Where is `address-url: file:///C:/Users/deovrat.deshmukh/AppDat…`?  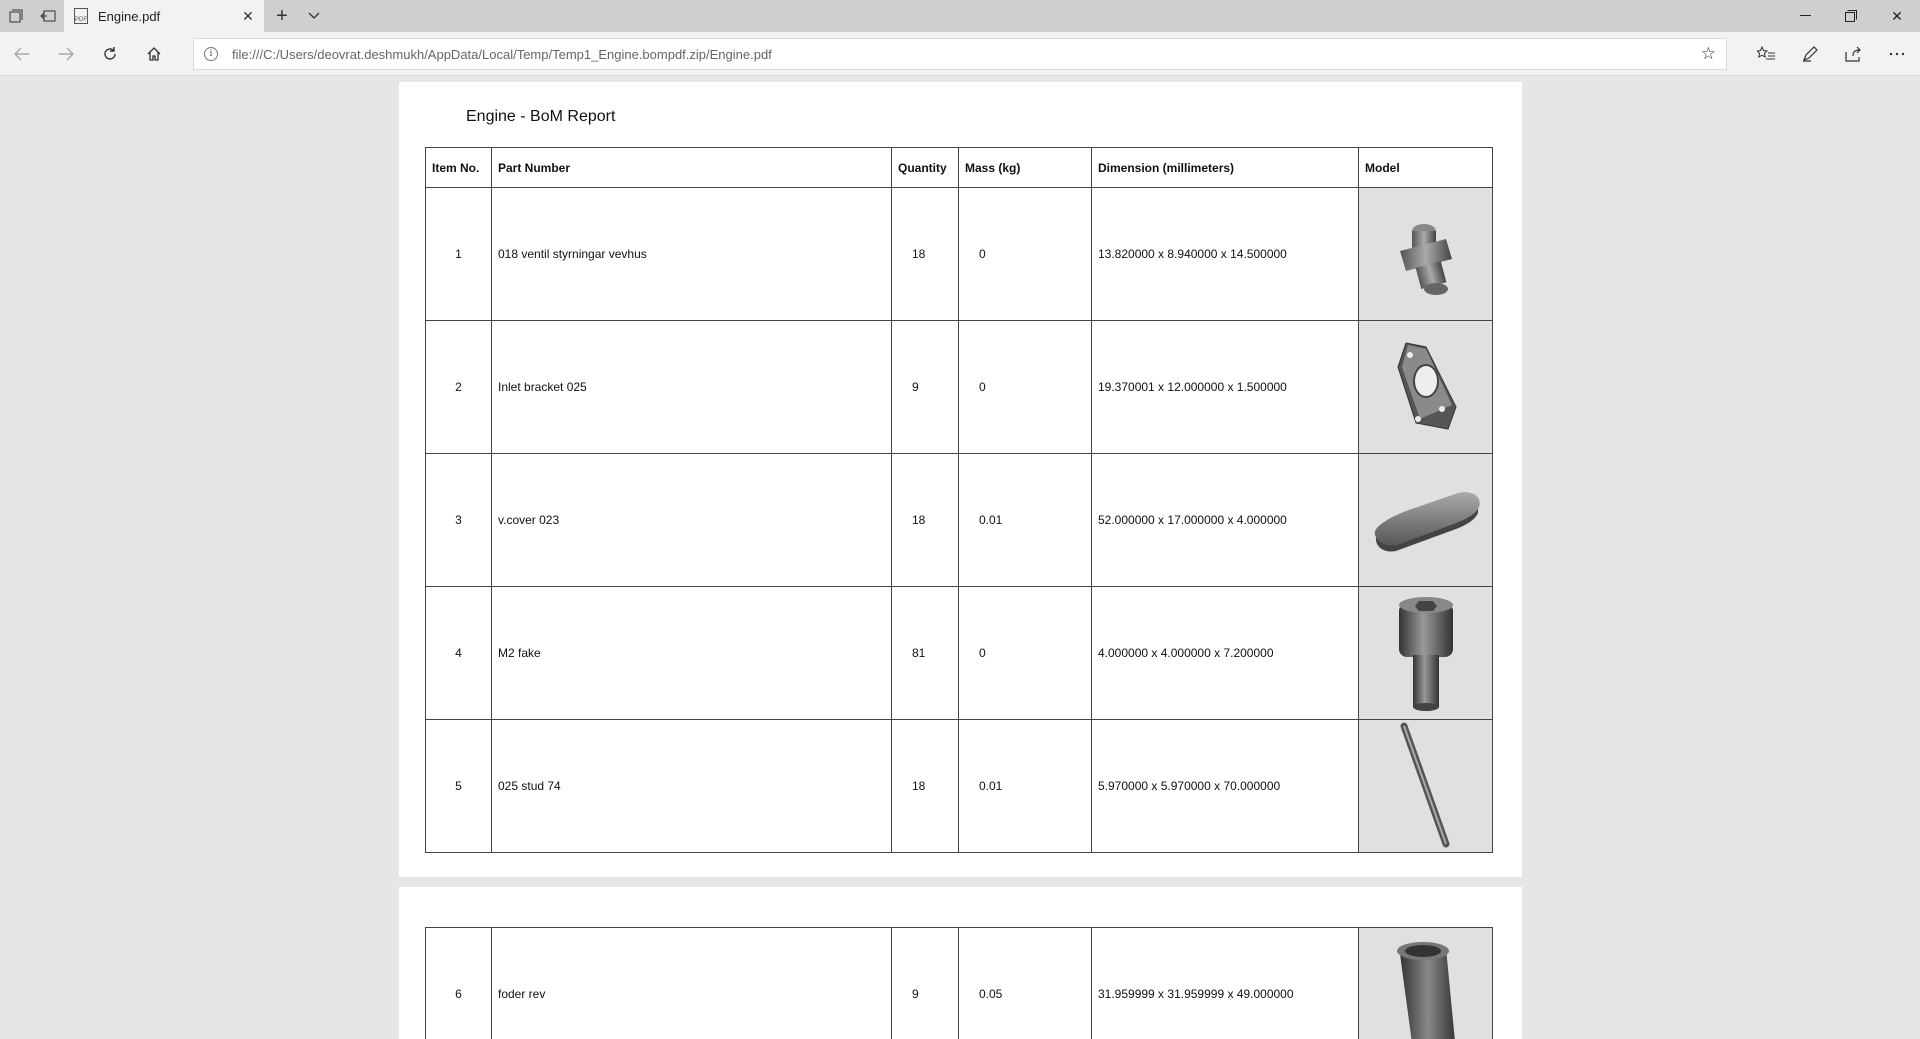 address-url: file:///C:/Users/deovrat.deshmukh/AppDat… is located at coordinates (502, 54).